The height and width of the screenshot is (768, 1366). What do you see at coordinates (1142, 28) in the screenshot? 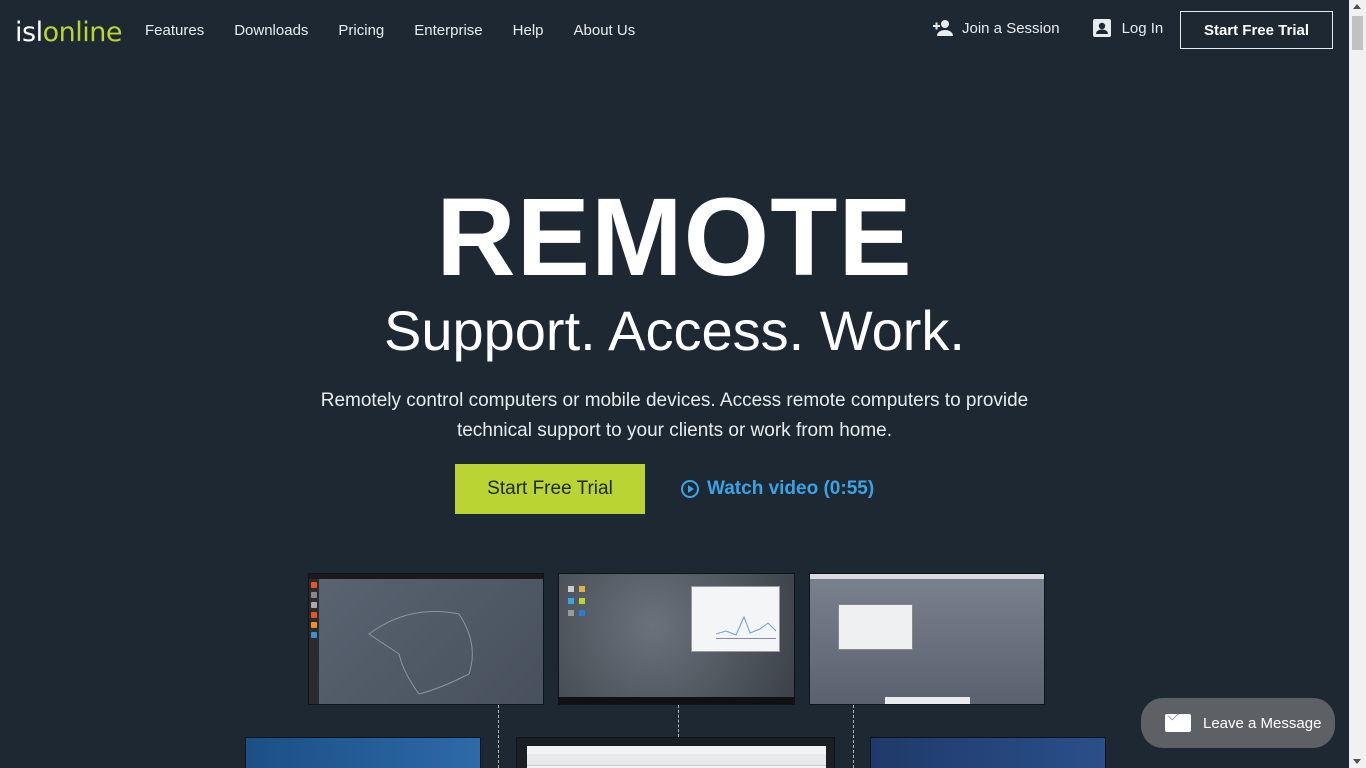
I see `login-label: Log In` at bounding box center [1142, 28].